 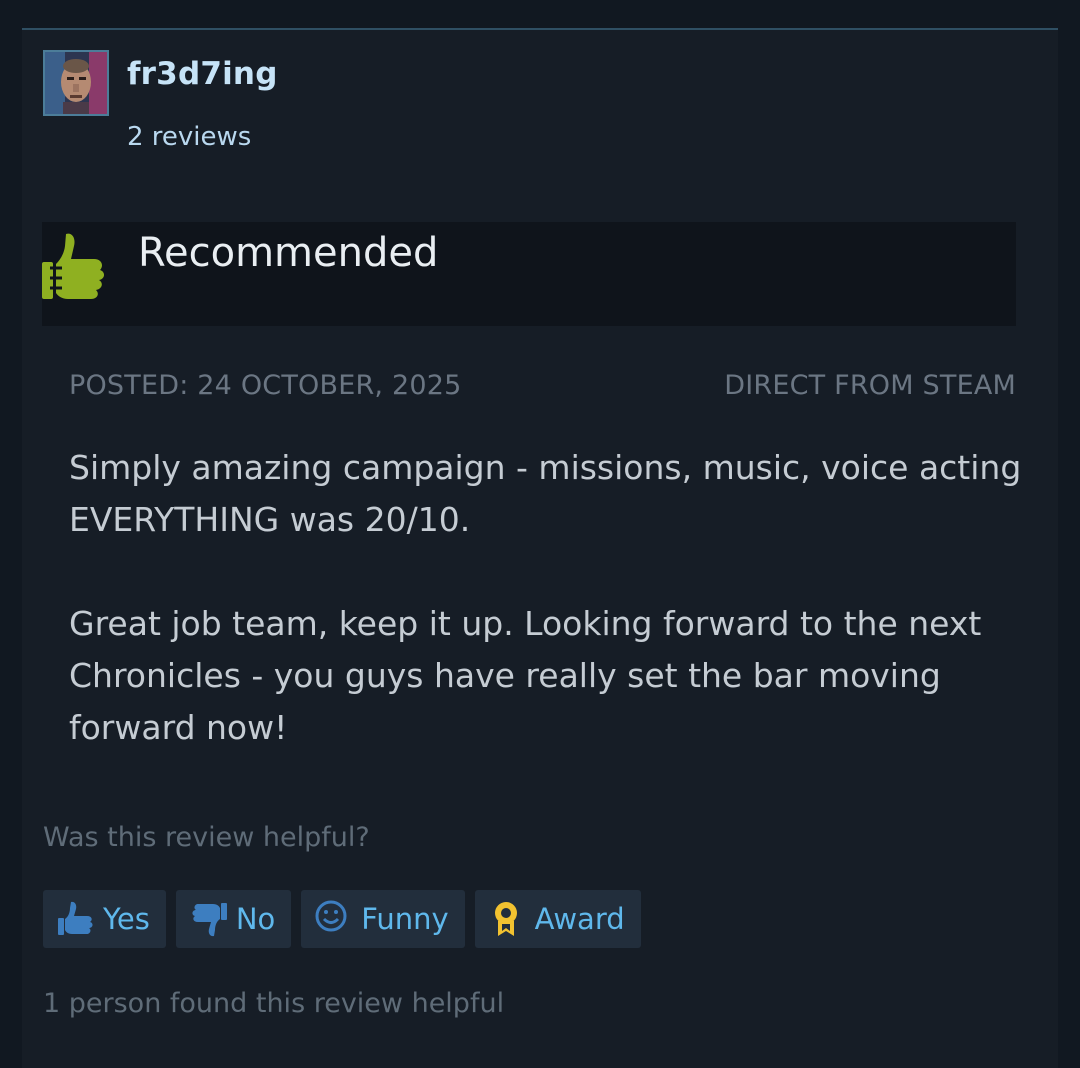 I want to click on helpful-count-text: 1 person found this review helpful, so click(x=274, y=1003).